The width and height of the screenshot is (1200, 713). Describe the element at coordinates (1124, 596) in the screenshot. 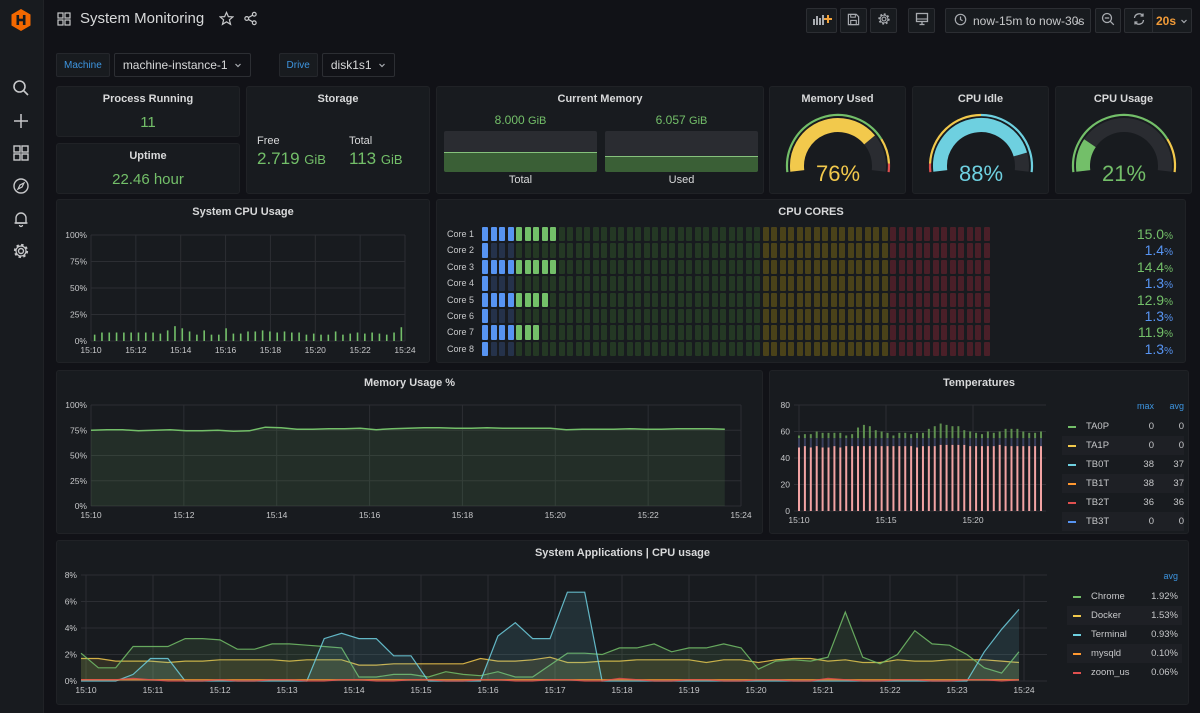

I see `legend-item: Chrome 1.92%` at that location.